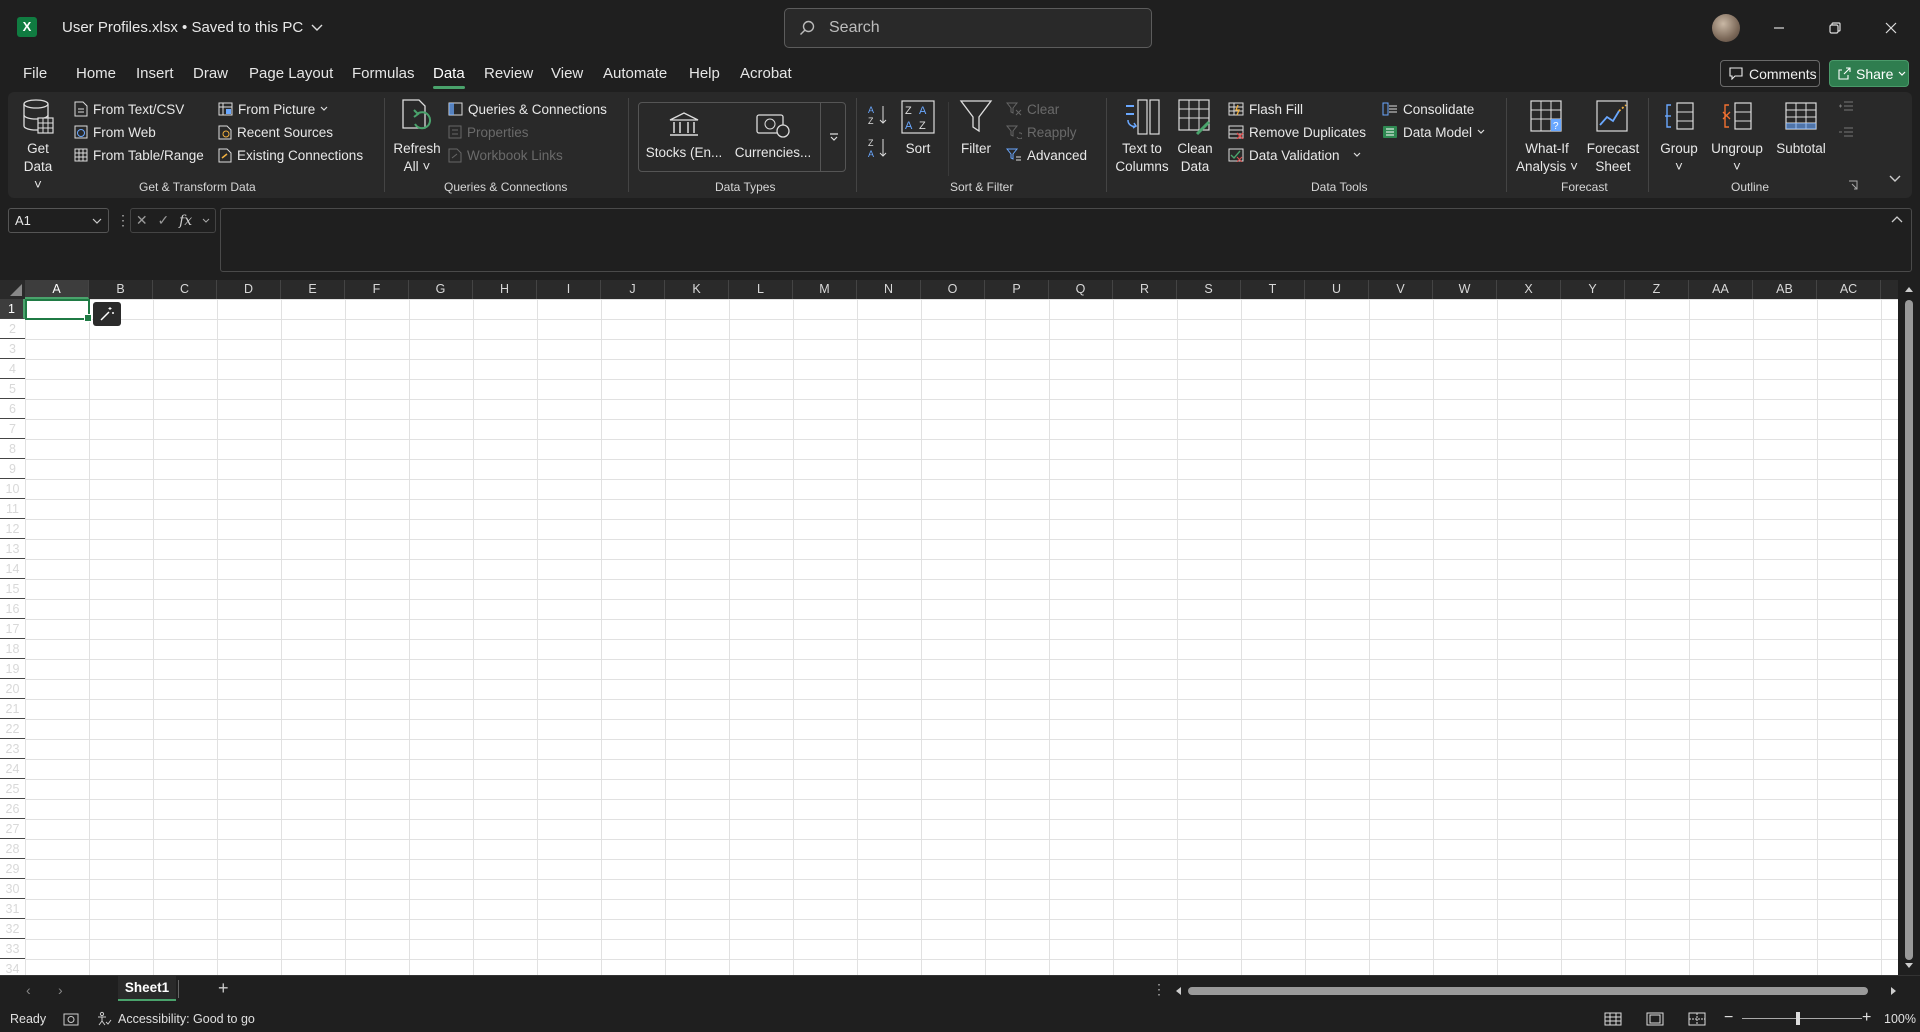  What do you see at coordinates (1835, 28) in the screenshot?
I see `restore-button` at bounding box center [1835, 28].